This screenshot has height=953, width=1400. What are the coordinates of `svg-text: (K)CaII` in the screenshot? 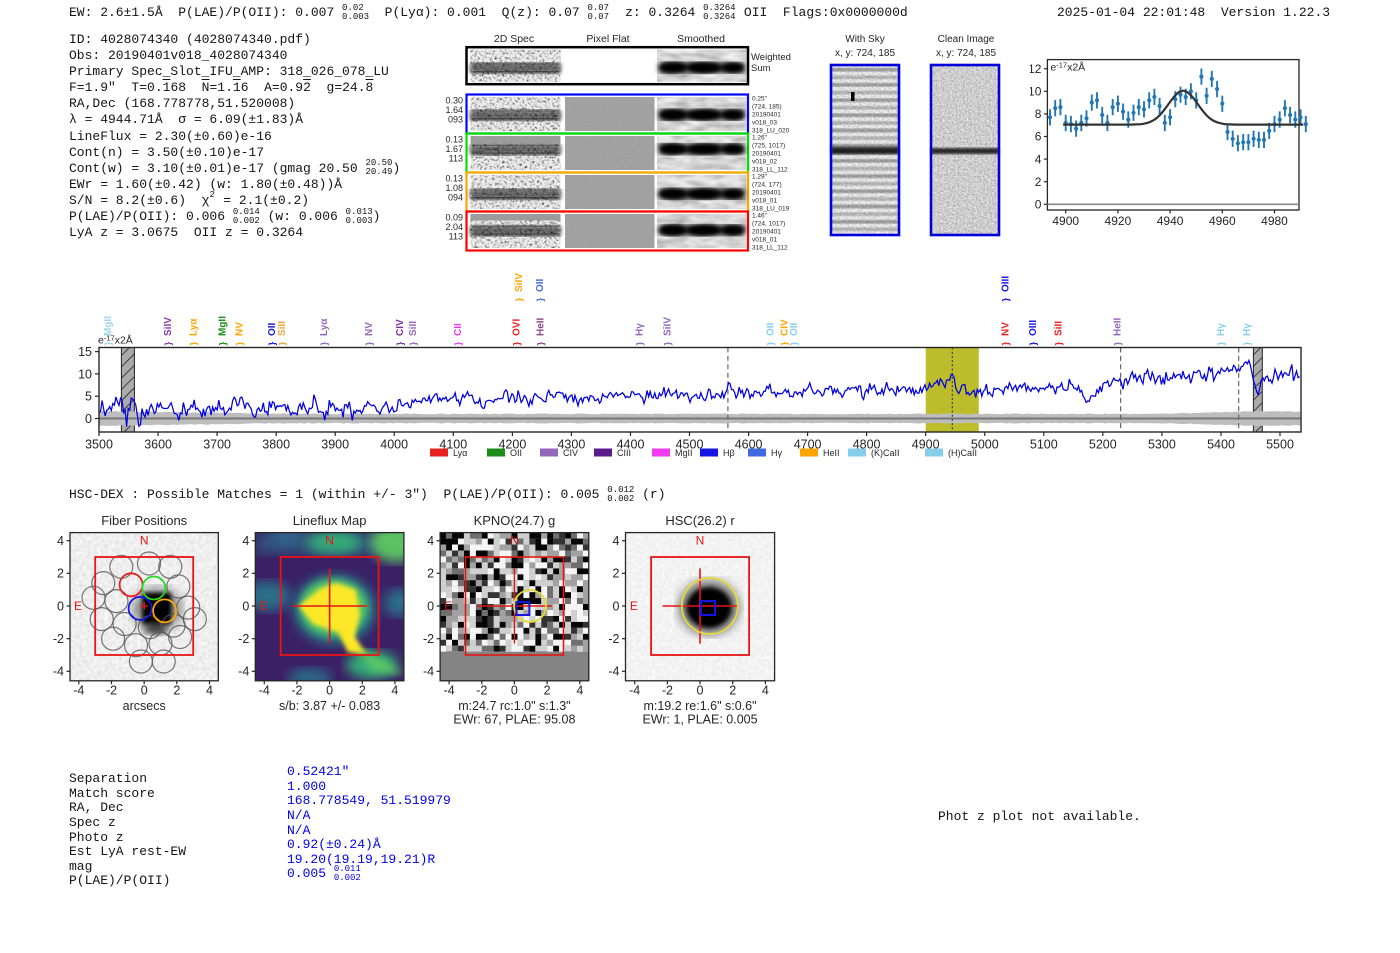 It's located at (885, 453).